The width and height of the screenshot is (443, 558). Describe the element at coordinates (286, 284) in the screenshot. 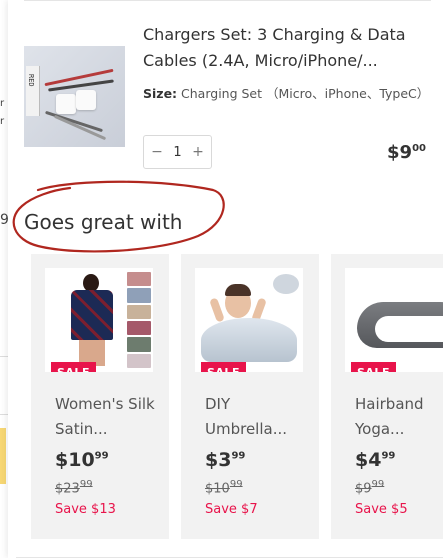

I see `umbrella-cape-inset` at that location.